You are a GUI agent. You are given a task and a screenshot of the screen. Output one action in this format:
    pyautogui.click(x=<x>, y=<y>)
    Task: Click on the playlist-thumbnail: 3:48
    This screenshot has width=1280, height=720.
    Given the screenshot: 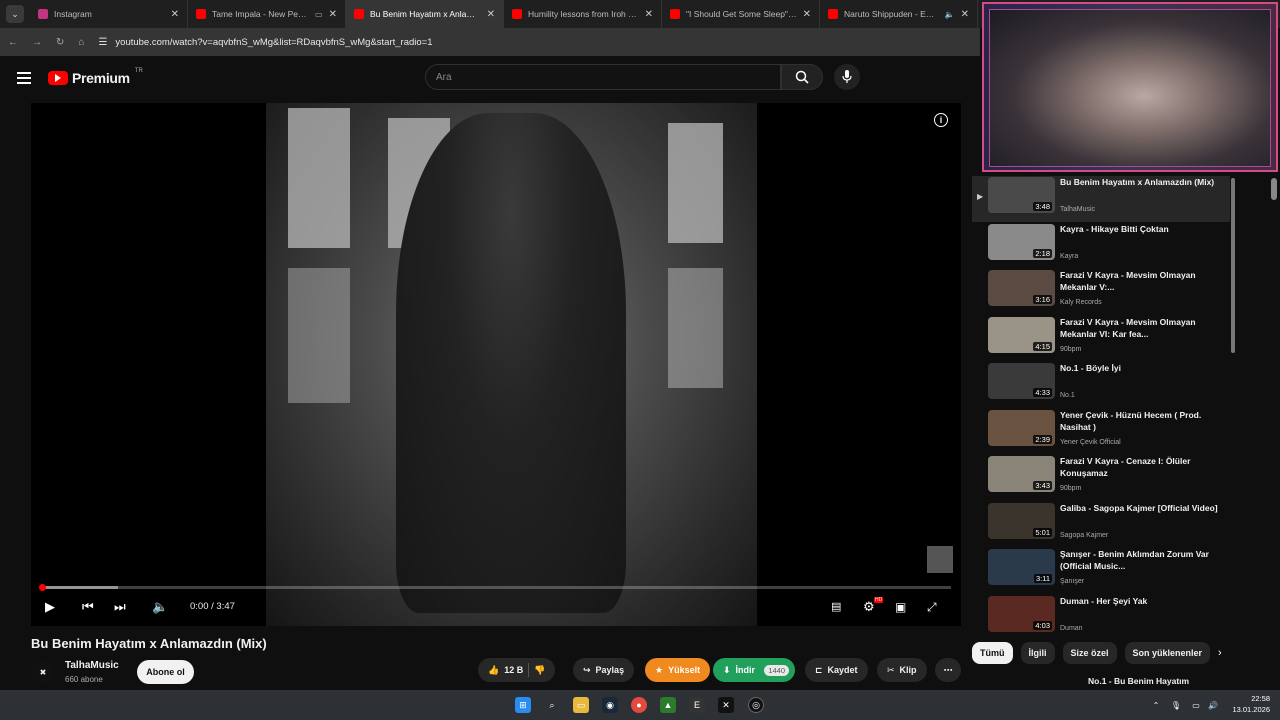 What is the action you would take?
    pyautogui.click(x=1021, y=195)
    